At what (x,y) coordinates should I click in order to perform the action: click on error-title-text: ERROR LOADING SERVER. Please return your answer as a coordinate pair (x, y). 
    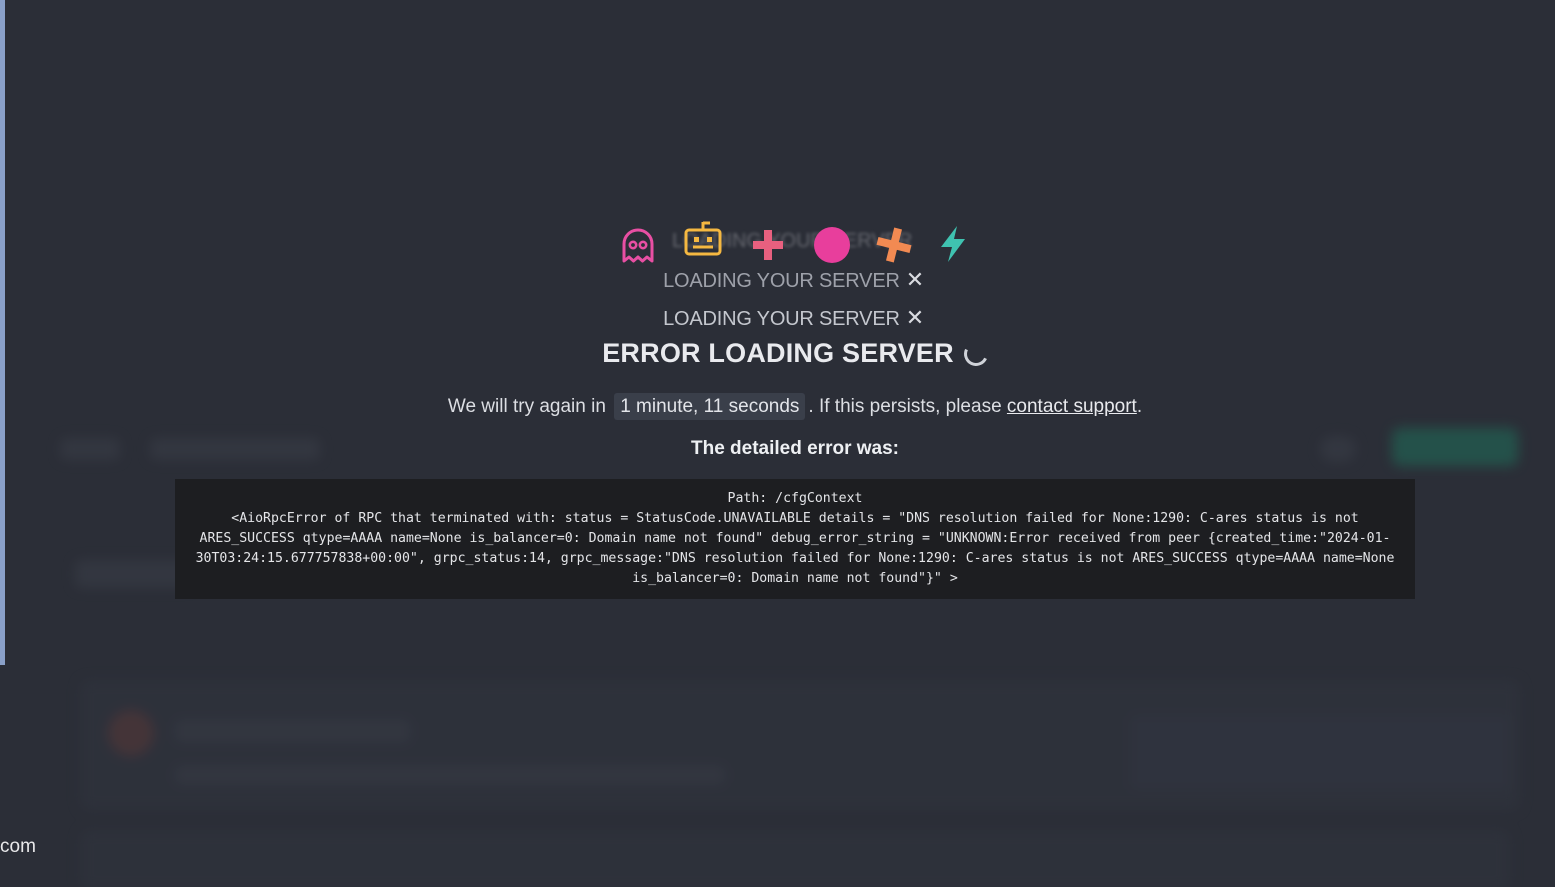
    Looking at the image, I should click on (778, 353).